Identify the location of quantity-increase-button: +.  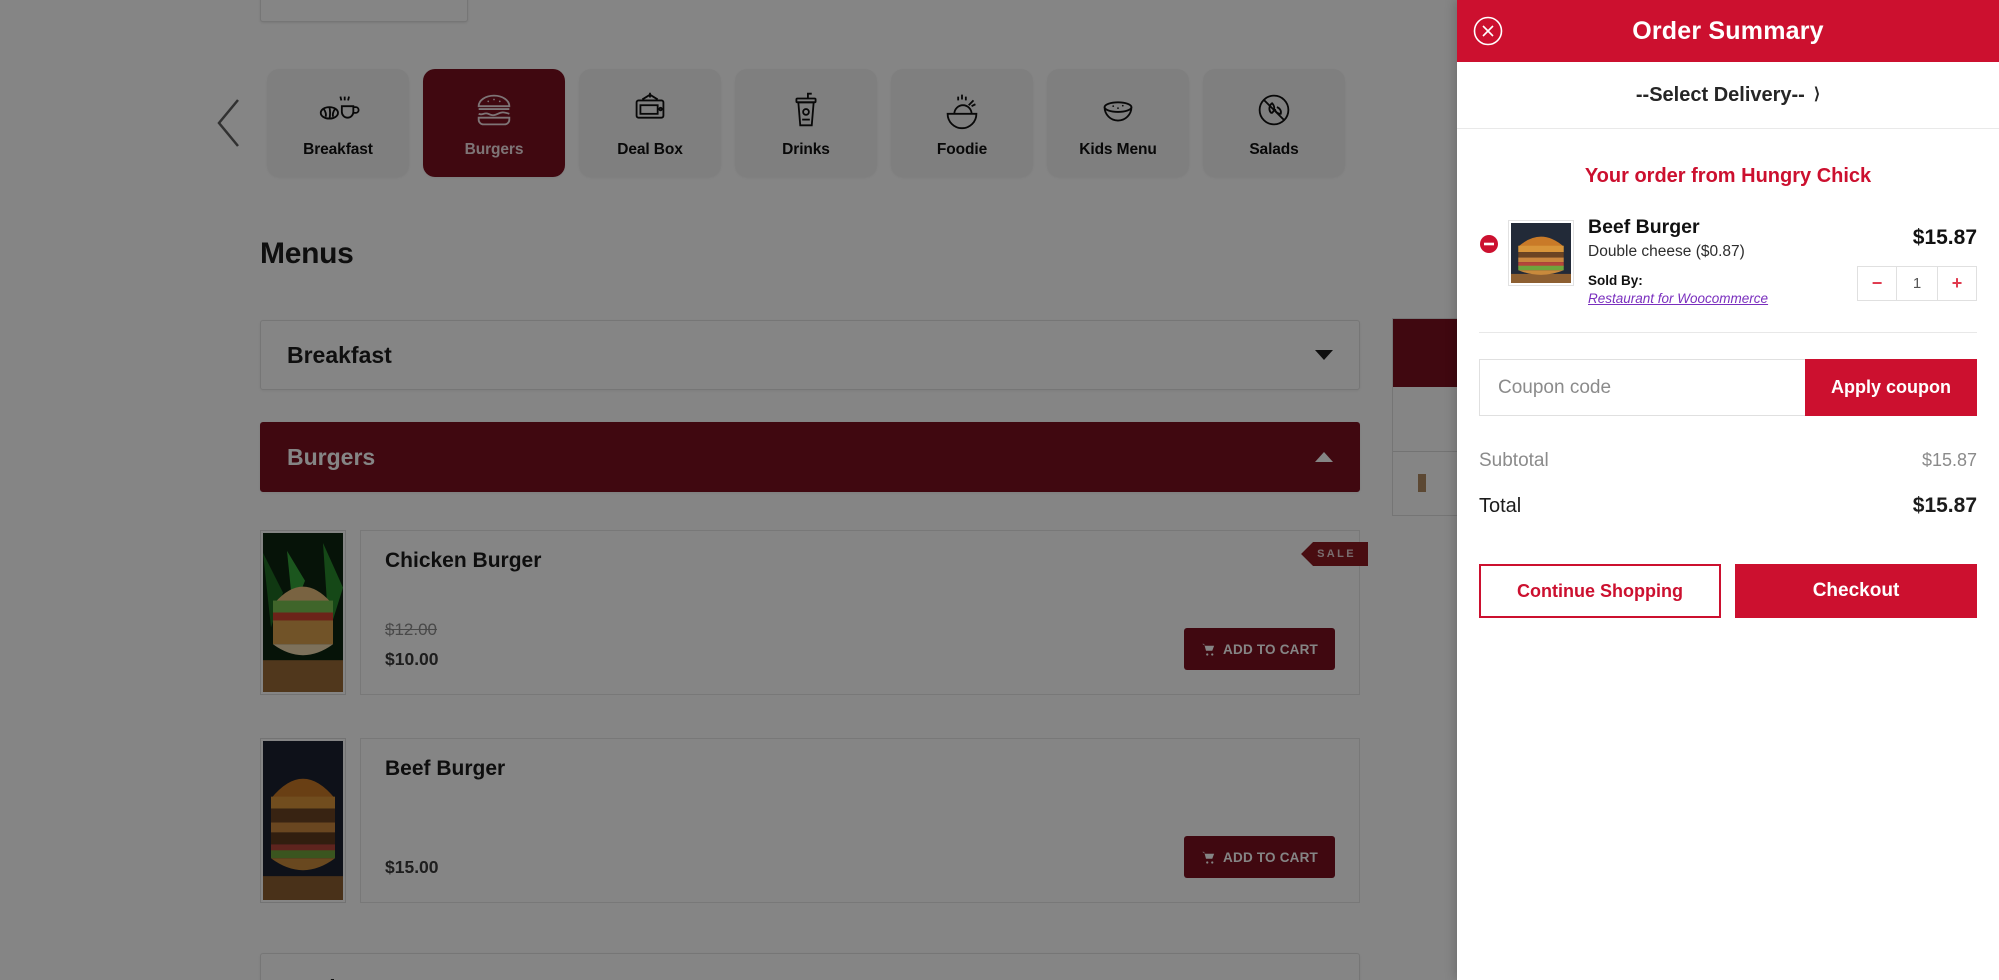
(1957, 283).